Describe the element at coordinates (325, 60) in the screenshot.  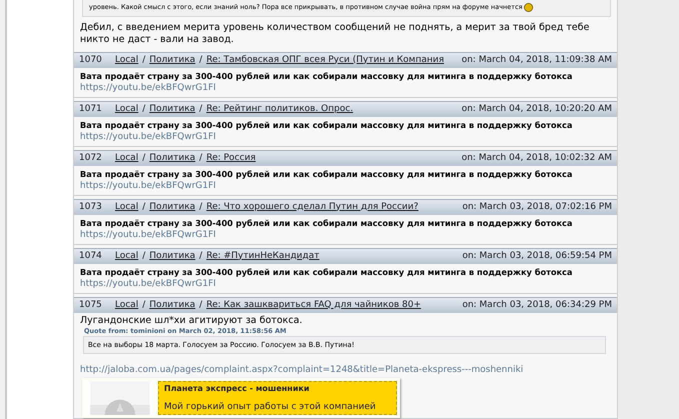
I see `topic-link: Re: Тамбовская ОПГ всея Руси (Путин и Компания` at that location.